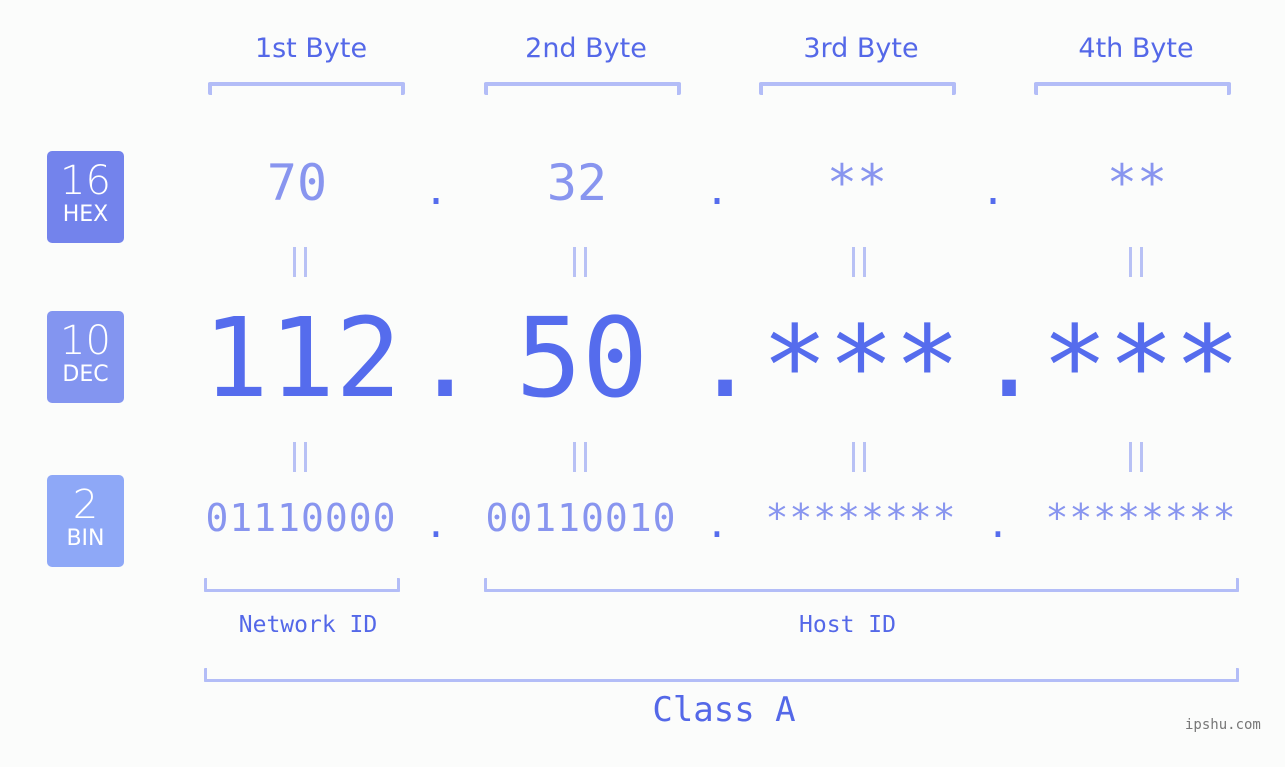 The width and height of the screenshot is (1285, 767). Describe the element at coordinates (85, 505) in the screenshot. I see `bin-base-number: 2` at that location.